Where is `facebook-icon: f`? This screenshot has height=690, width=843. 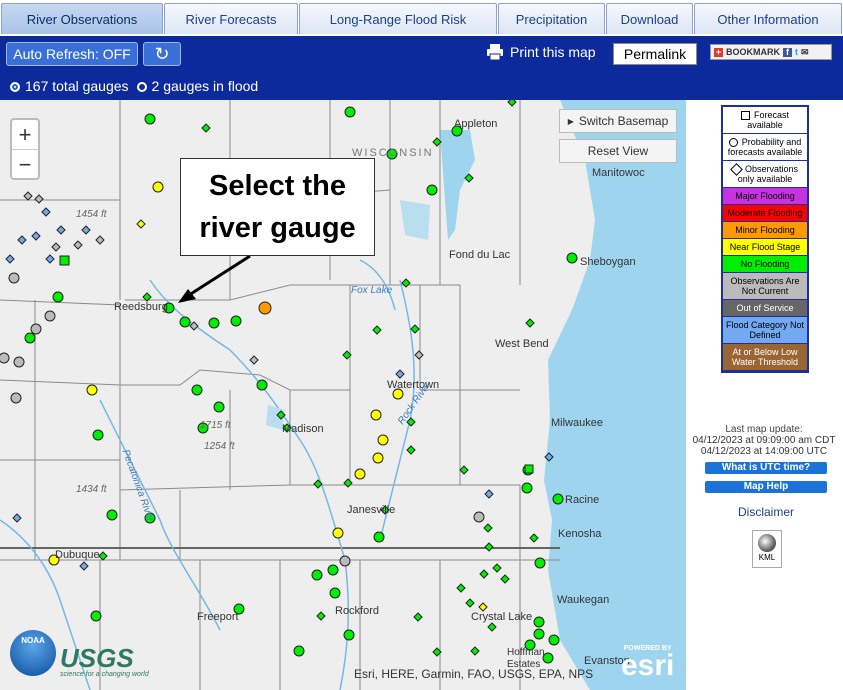 facebook-icon: f is located at coordinates (787, 52).